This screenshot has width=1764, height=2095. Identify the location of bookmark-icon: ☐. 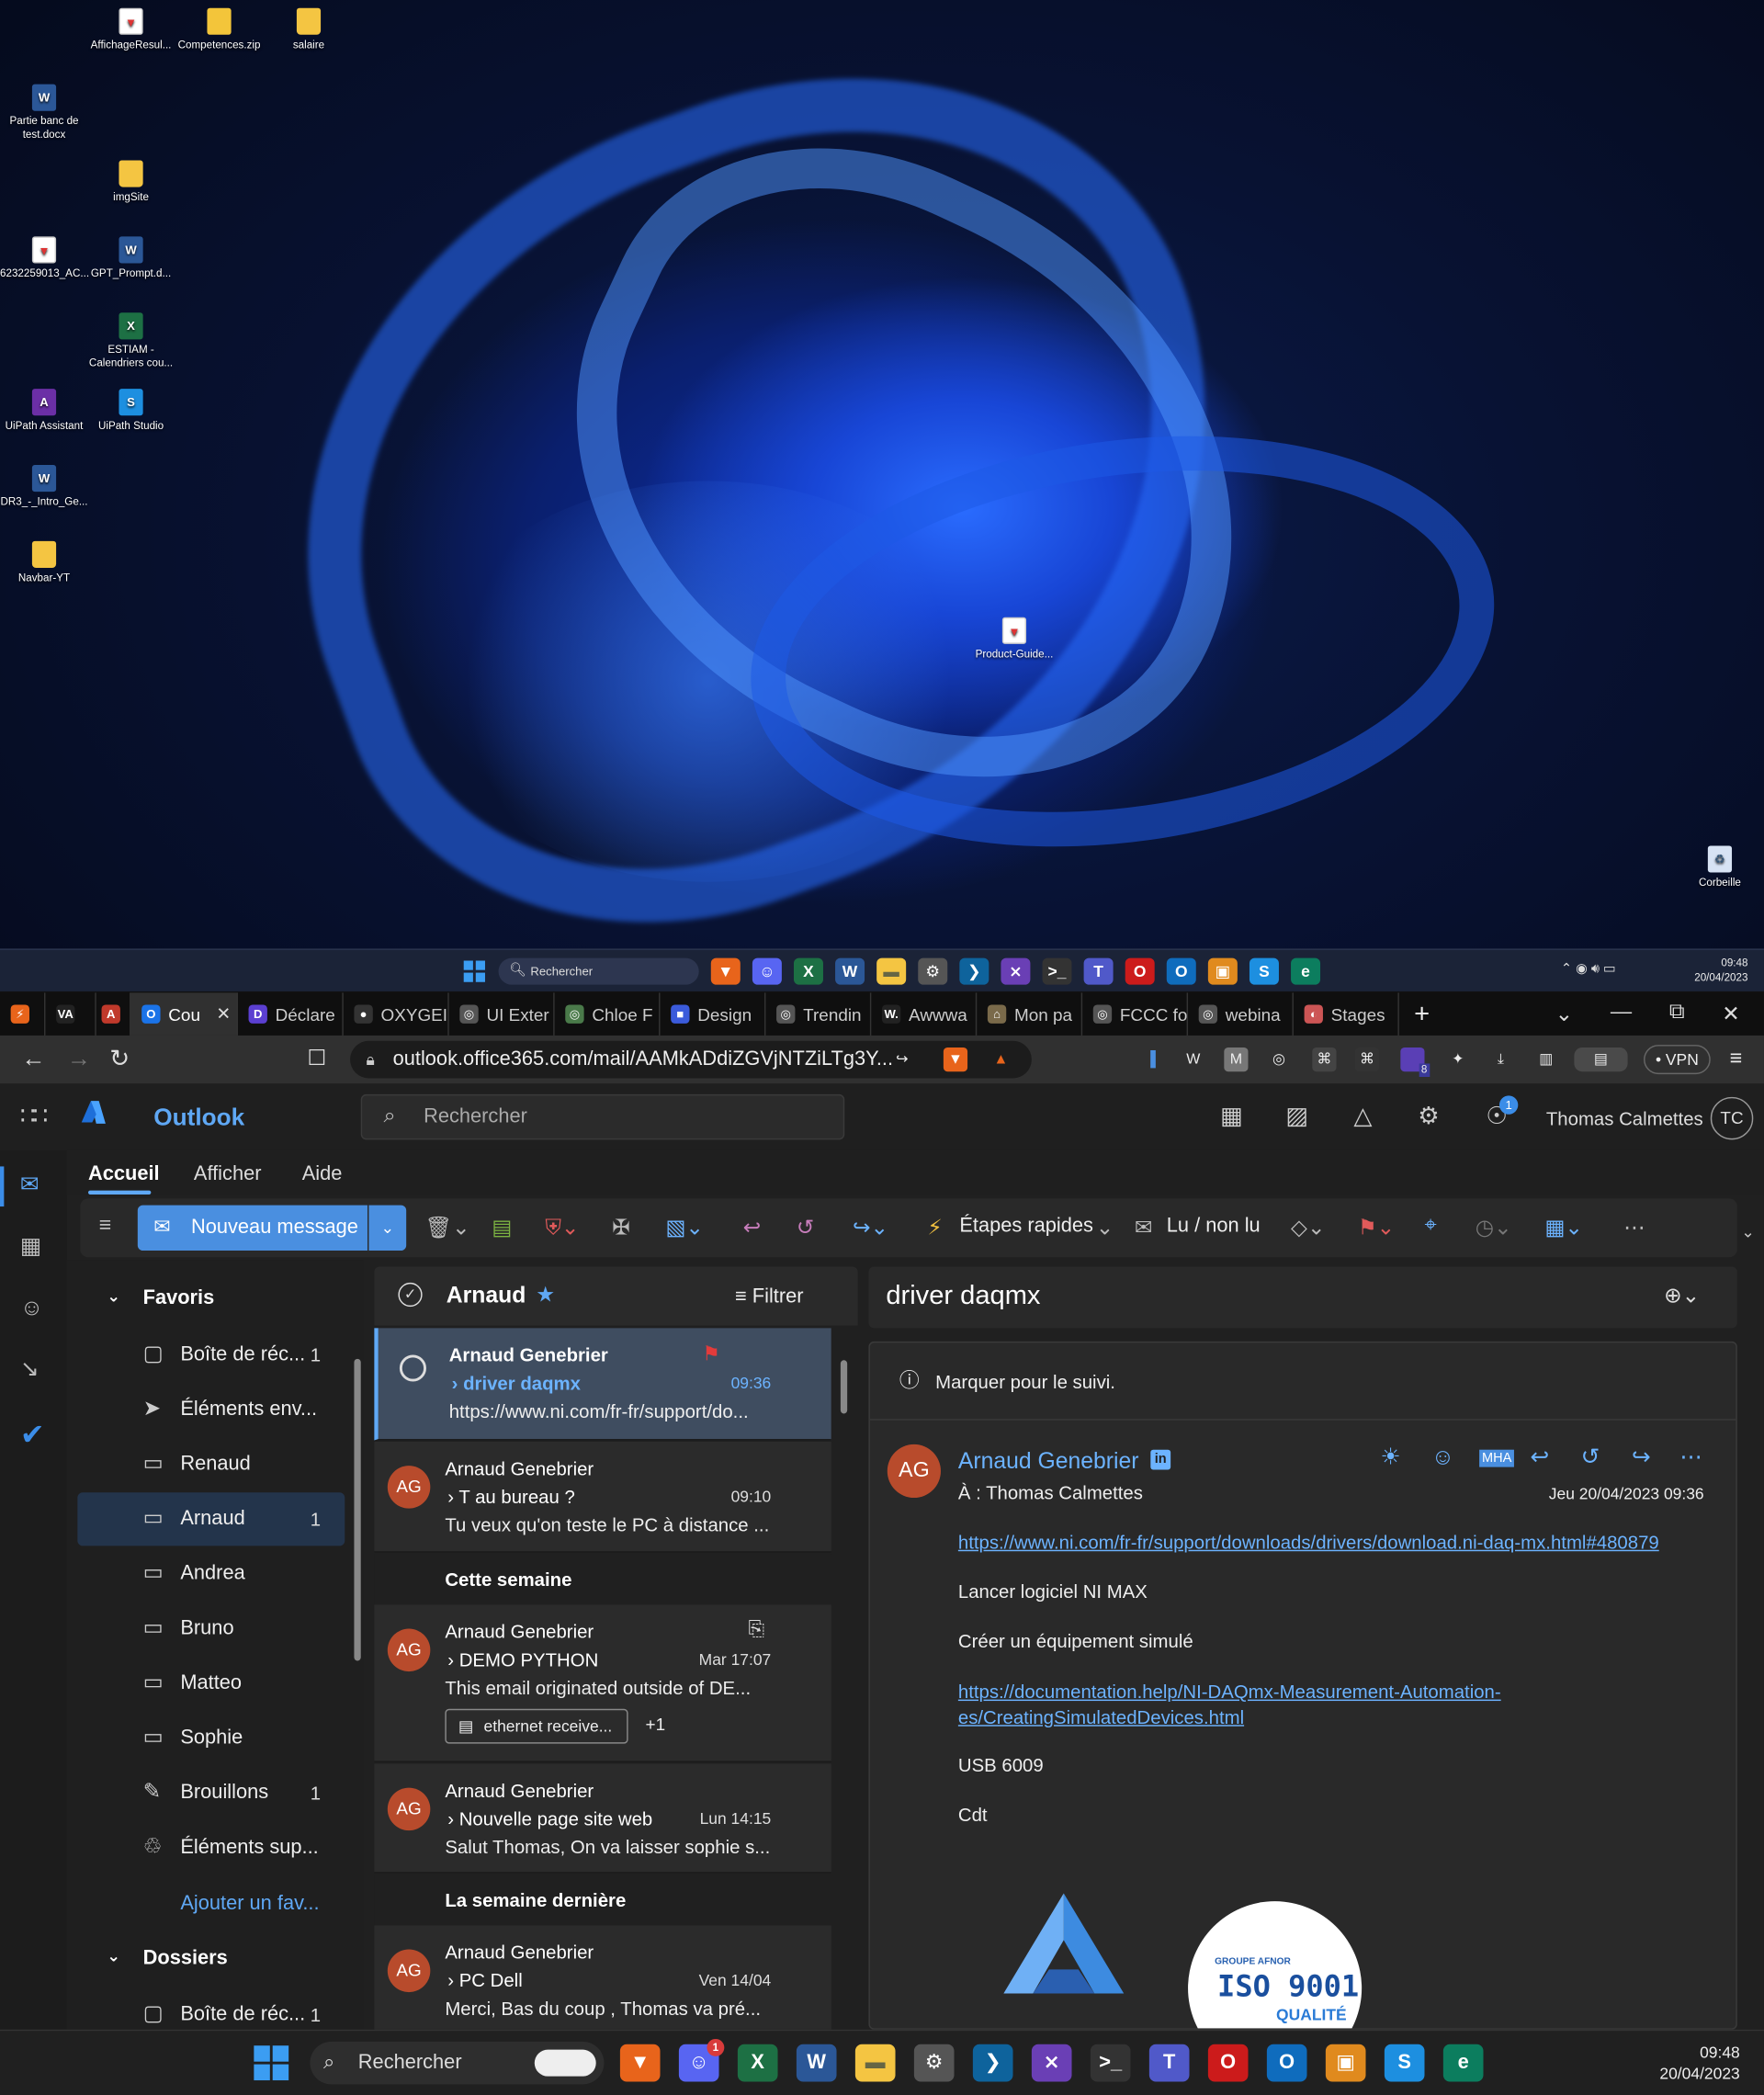
(317, 1058).